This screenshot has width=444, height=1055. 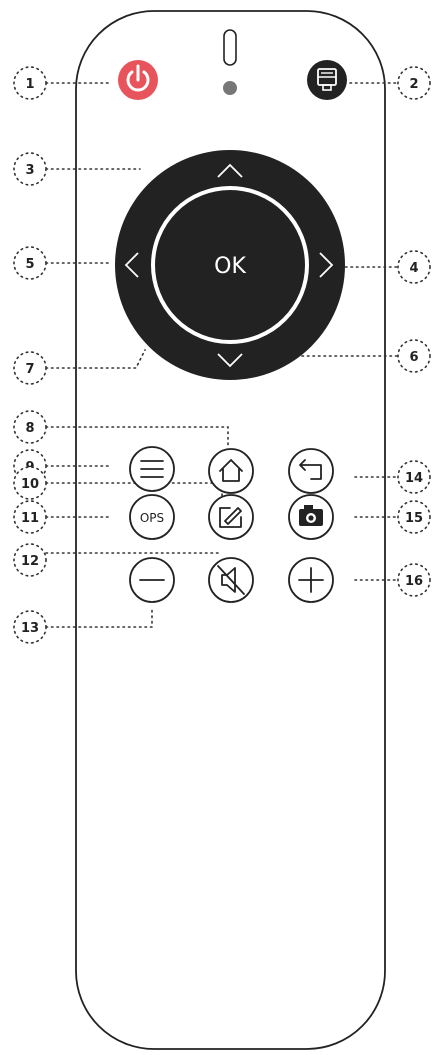 What do you see at coordinates (311, 471) in the screenshot?
I see `back-button` at bounding box center [311, 471].